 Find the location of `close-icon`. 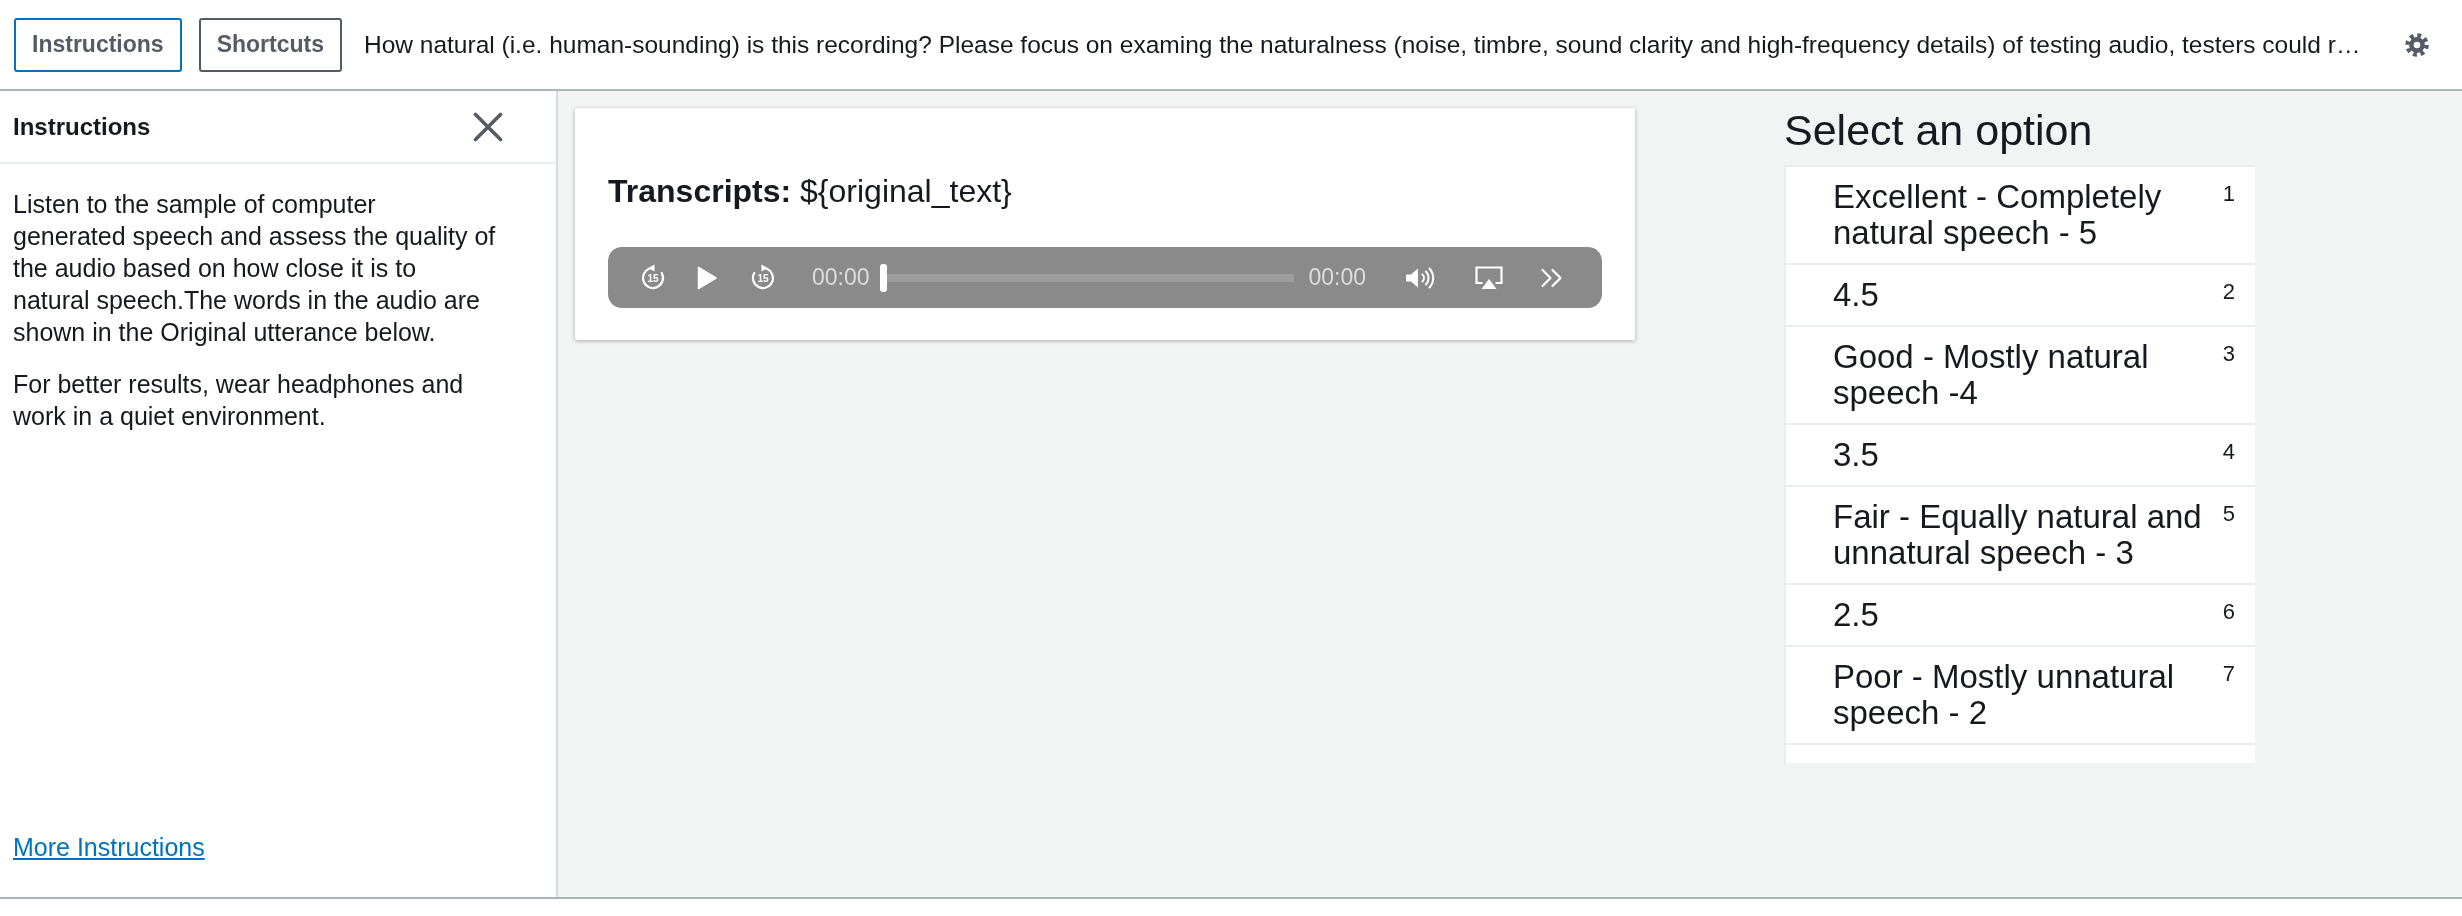

close-icon is located at coordinates (488, 126).